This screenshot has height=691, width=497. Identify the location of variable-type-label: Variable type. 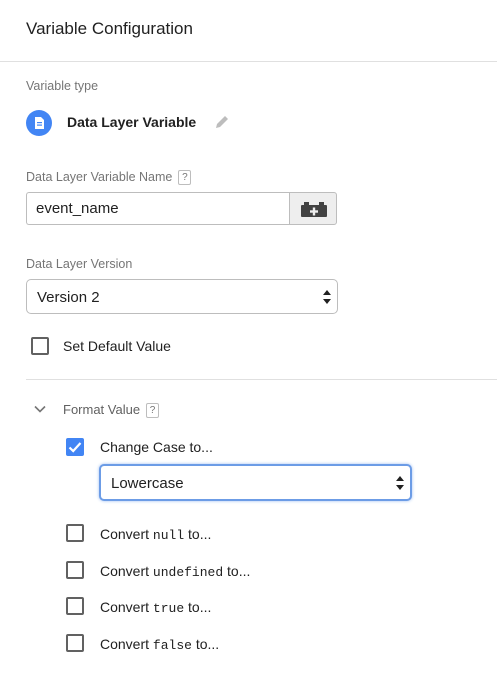
(62, 86).